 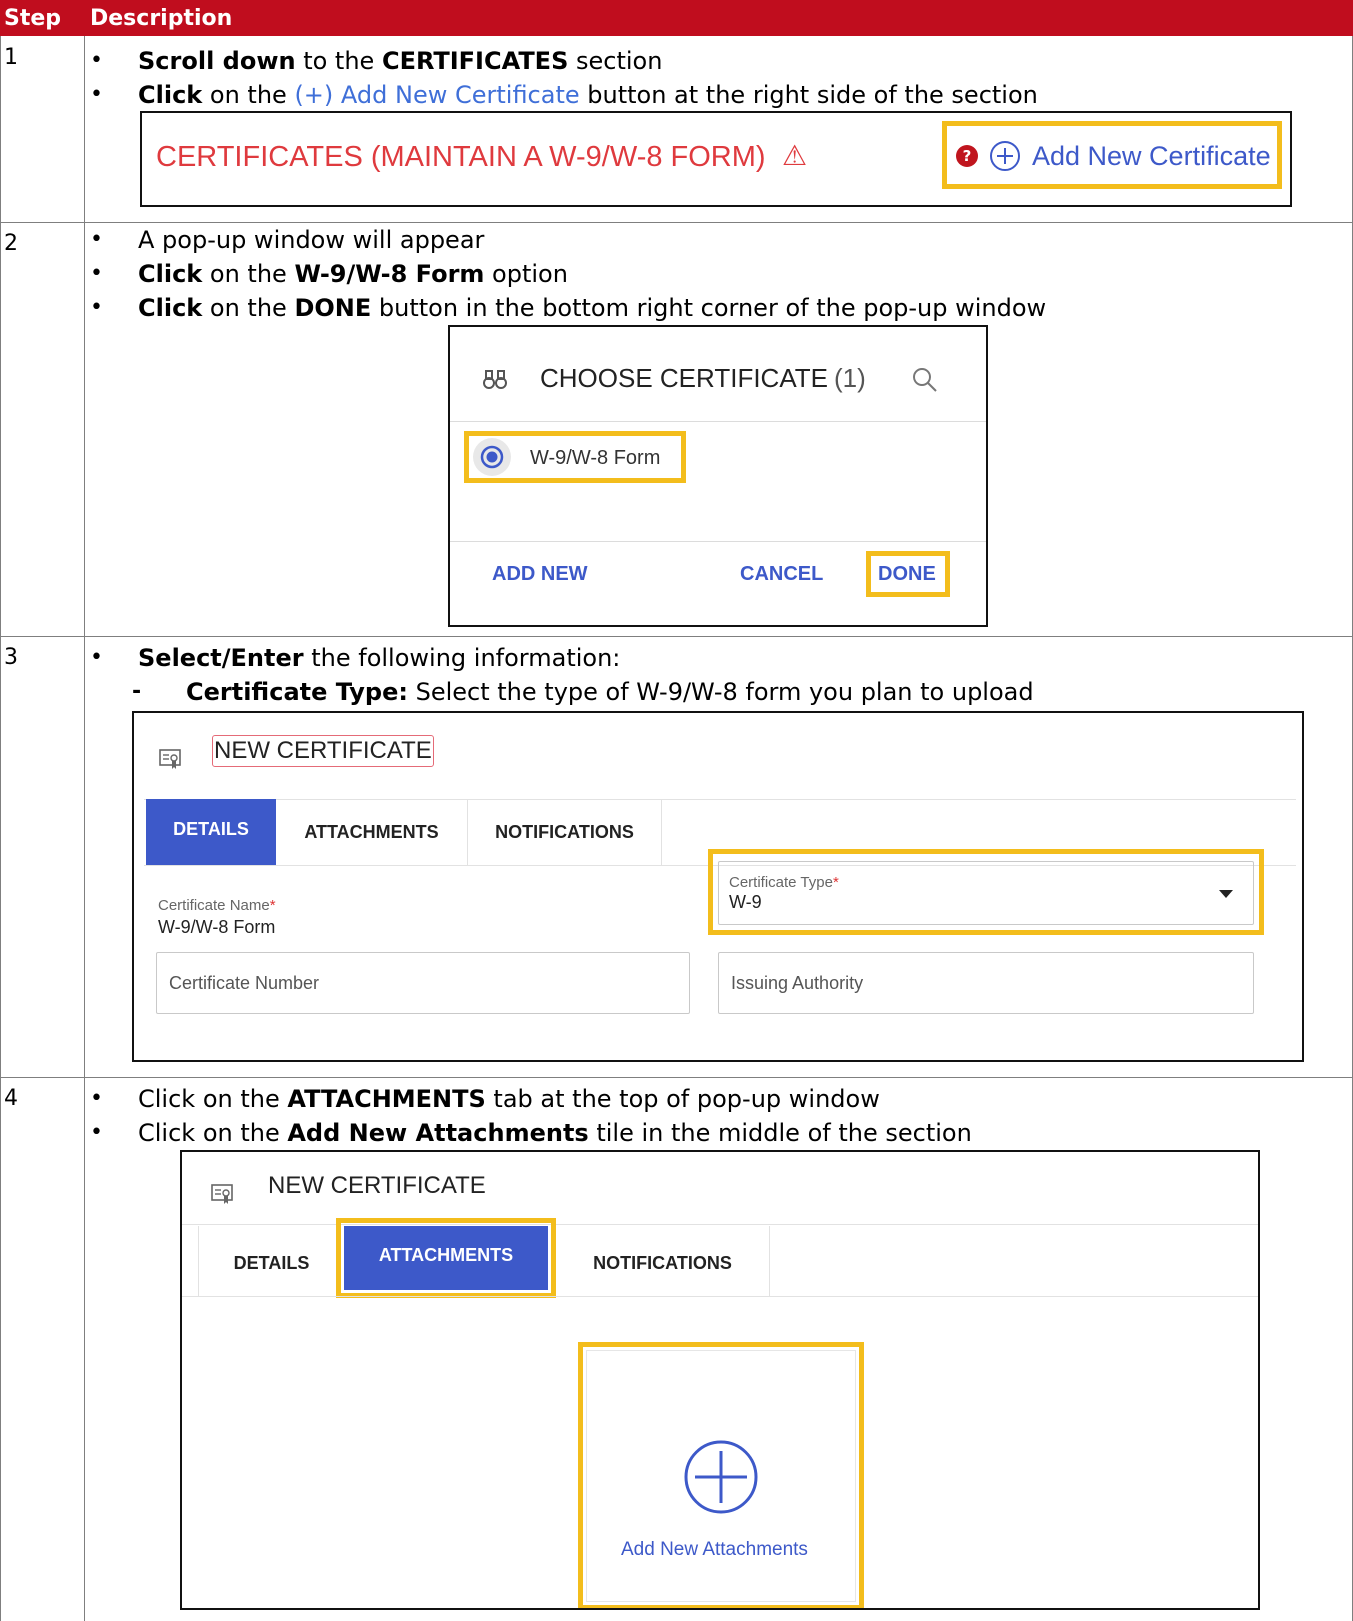 I want to click on column-divider, so click(x=84, y=828).